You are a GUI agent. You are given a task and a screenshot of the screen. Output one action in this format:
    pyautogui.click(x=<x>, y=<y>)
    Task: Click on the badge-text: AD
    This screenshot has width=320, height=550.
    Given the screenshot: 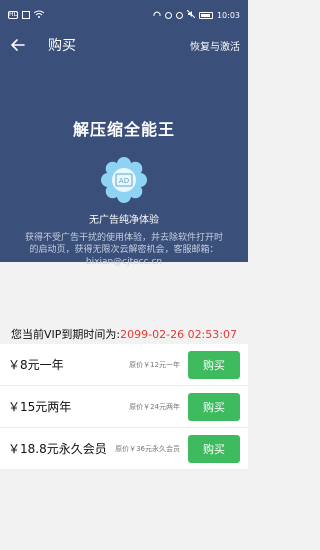 What is the action you would take?
    pyautogui.click(x=124, y=181)
    